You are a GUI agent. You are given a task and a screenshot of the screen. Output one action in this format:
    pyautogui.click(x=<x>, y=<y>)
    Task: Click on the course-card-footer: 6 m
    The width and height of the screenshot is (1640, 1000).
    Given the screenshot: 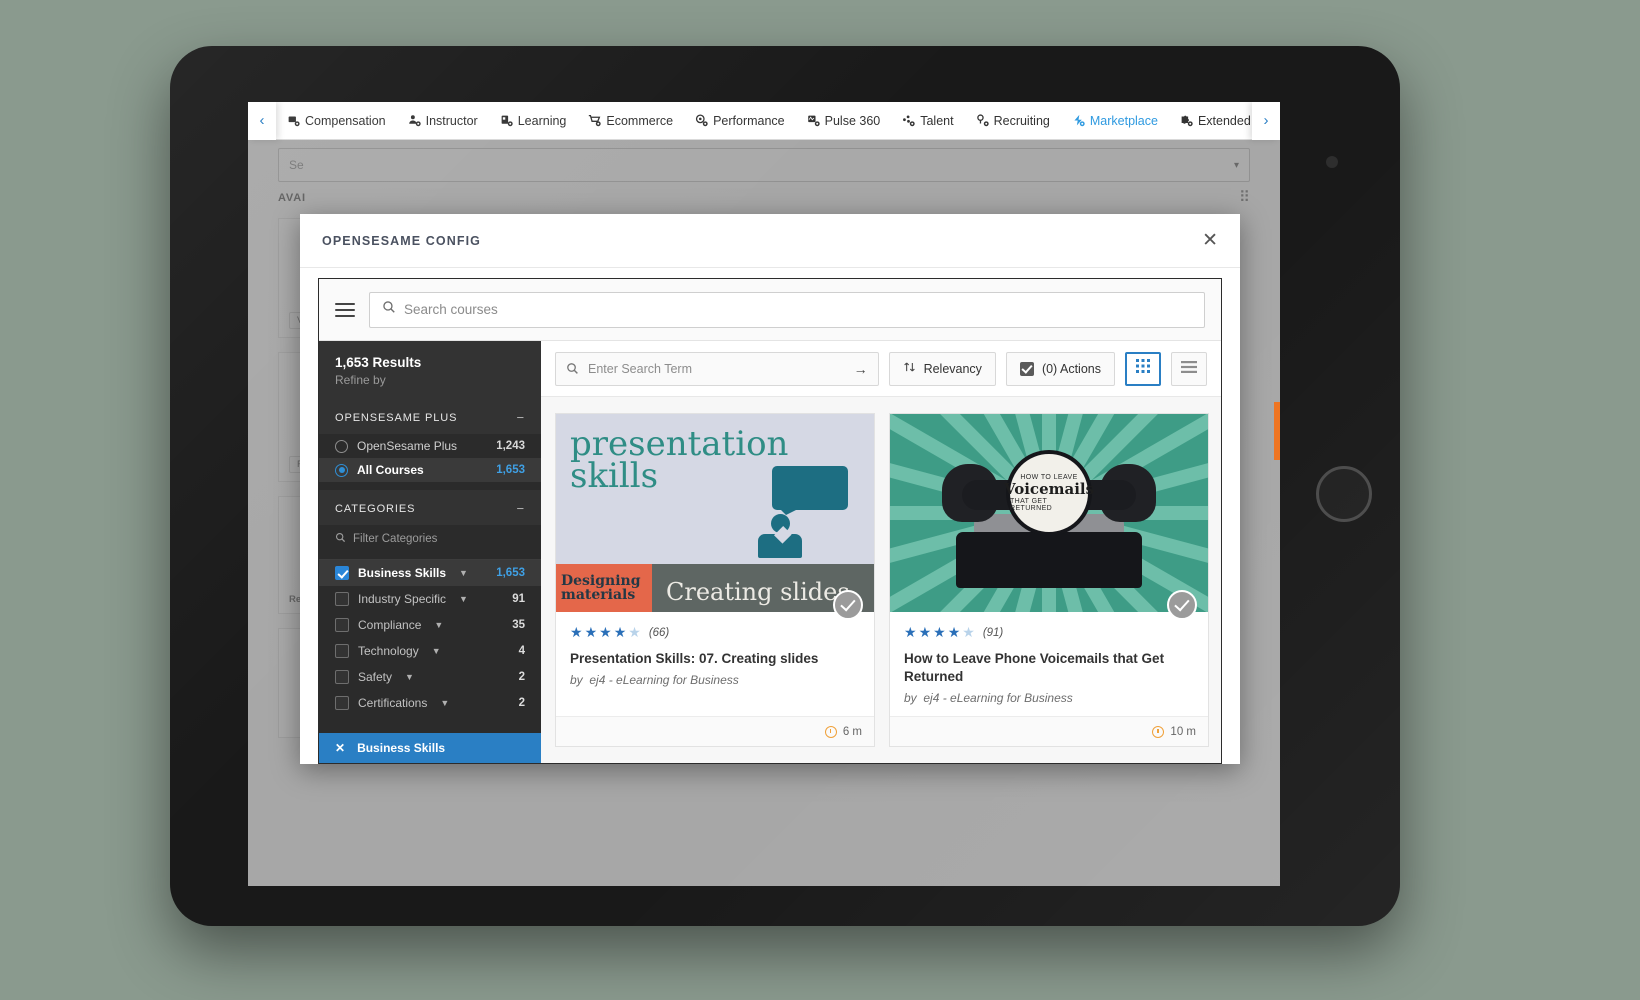 What is the action you would take?
    pyautogui.click(x=715, y=731)
    